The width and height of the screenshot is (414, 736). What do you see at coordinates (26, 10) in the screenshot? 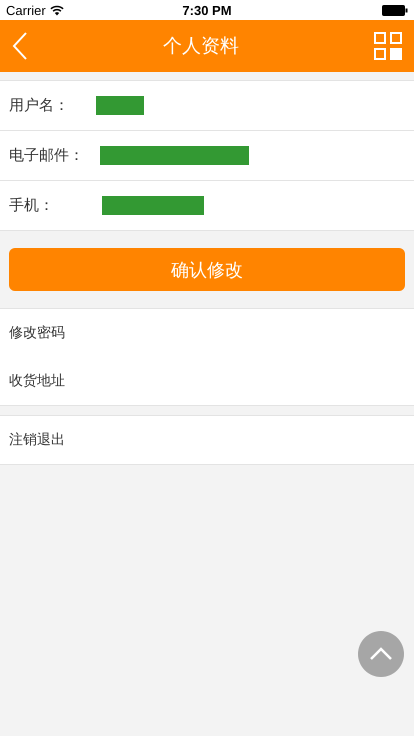
I see `carrier-label: Carrier` at bounding box center [26, 10].